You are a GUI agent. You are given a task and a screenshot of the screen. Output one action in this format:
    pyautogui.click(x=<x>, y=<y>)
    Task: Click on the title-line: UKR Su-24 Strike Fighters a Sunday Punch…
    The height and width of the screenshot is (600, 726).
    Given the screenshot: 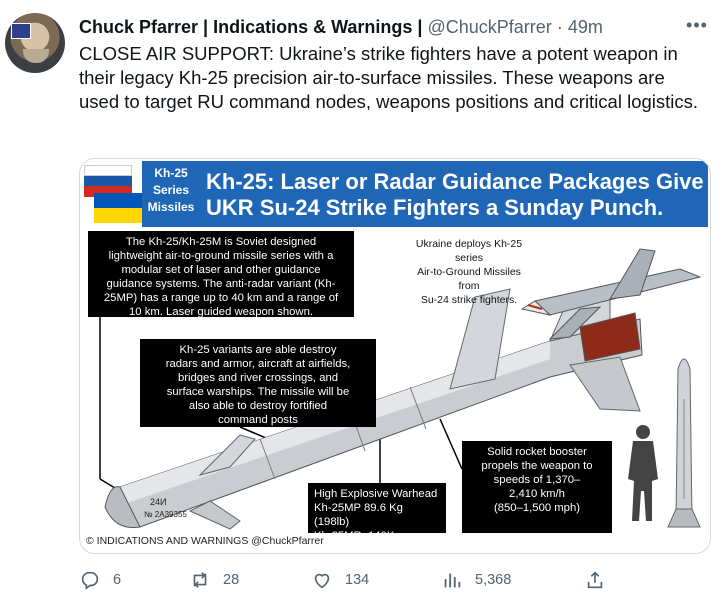 What is the action you would take?
    pyautogui.click(x=435, y=207)
    